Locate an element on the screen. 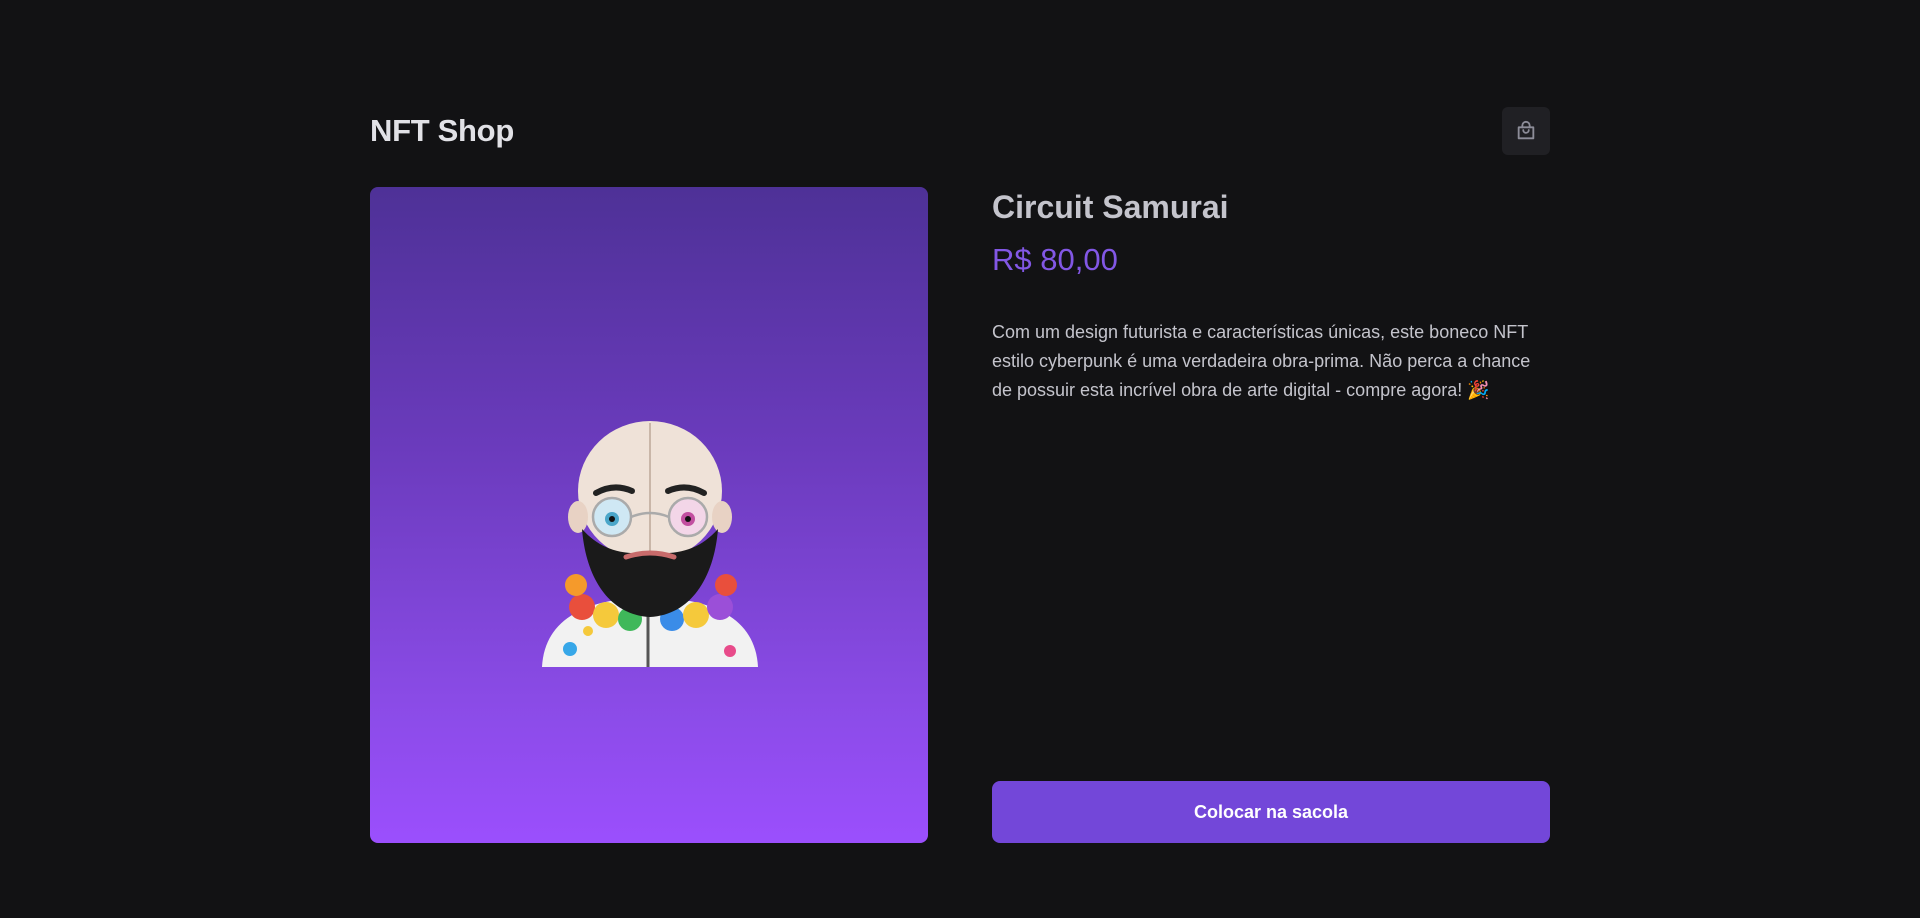 Image resolution: width=1920 pixels, height=918 pixels. product-title: Circuit Samurai is located at coordinates (1110, 207).